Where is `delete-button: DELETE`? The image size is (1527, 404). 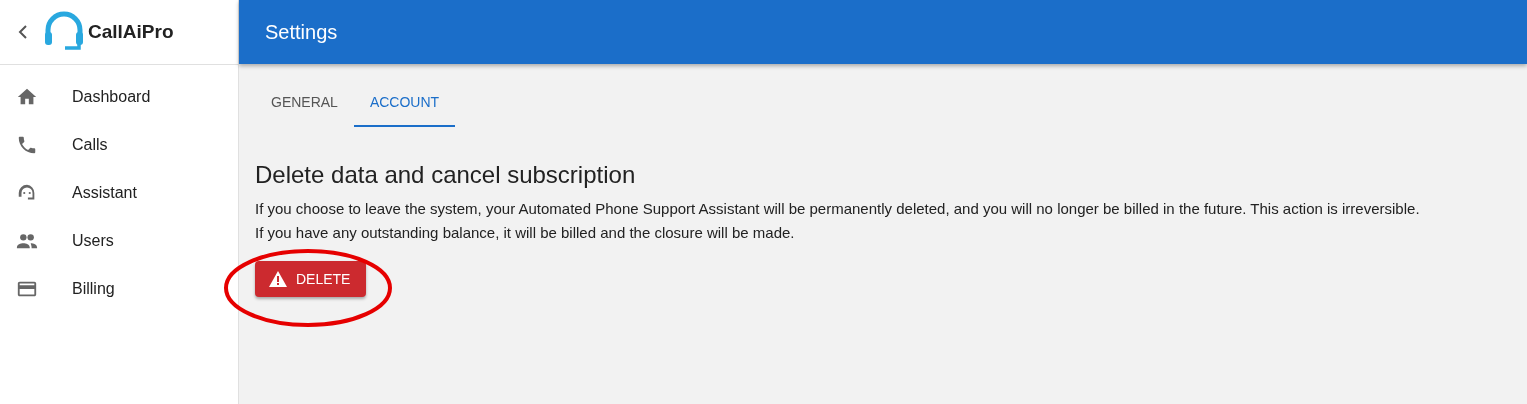 delete-button: DELETE is located at coordinates (311, 279).